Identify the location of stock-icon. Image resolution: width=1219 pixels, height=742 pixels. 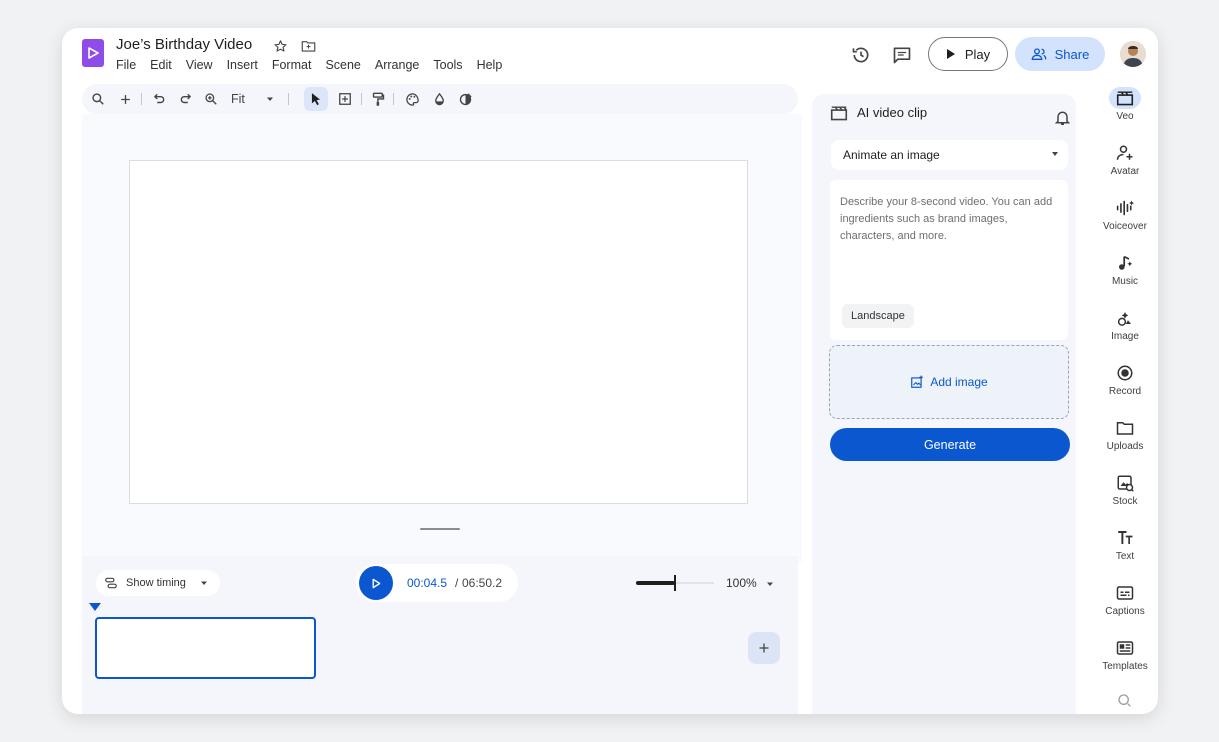
(1125, 483).